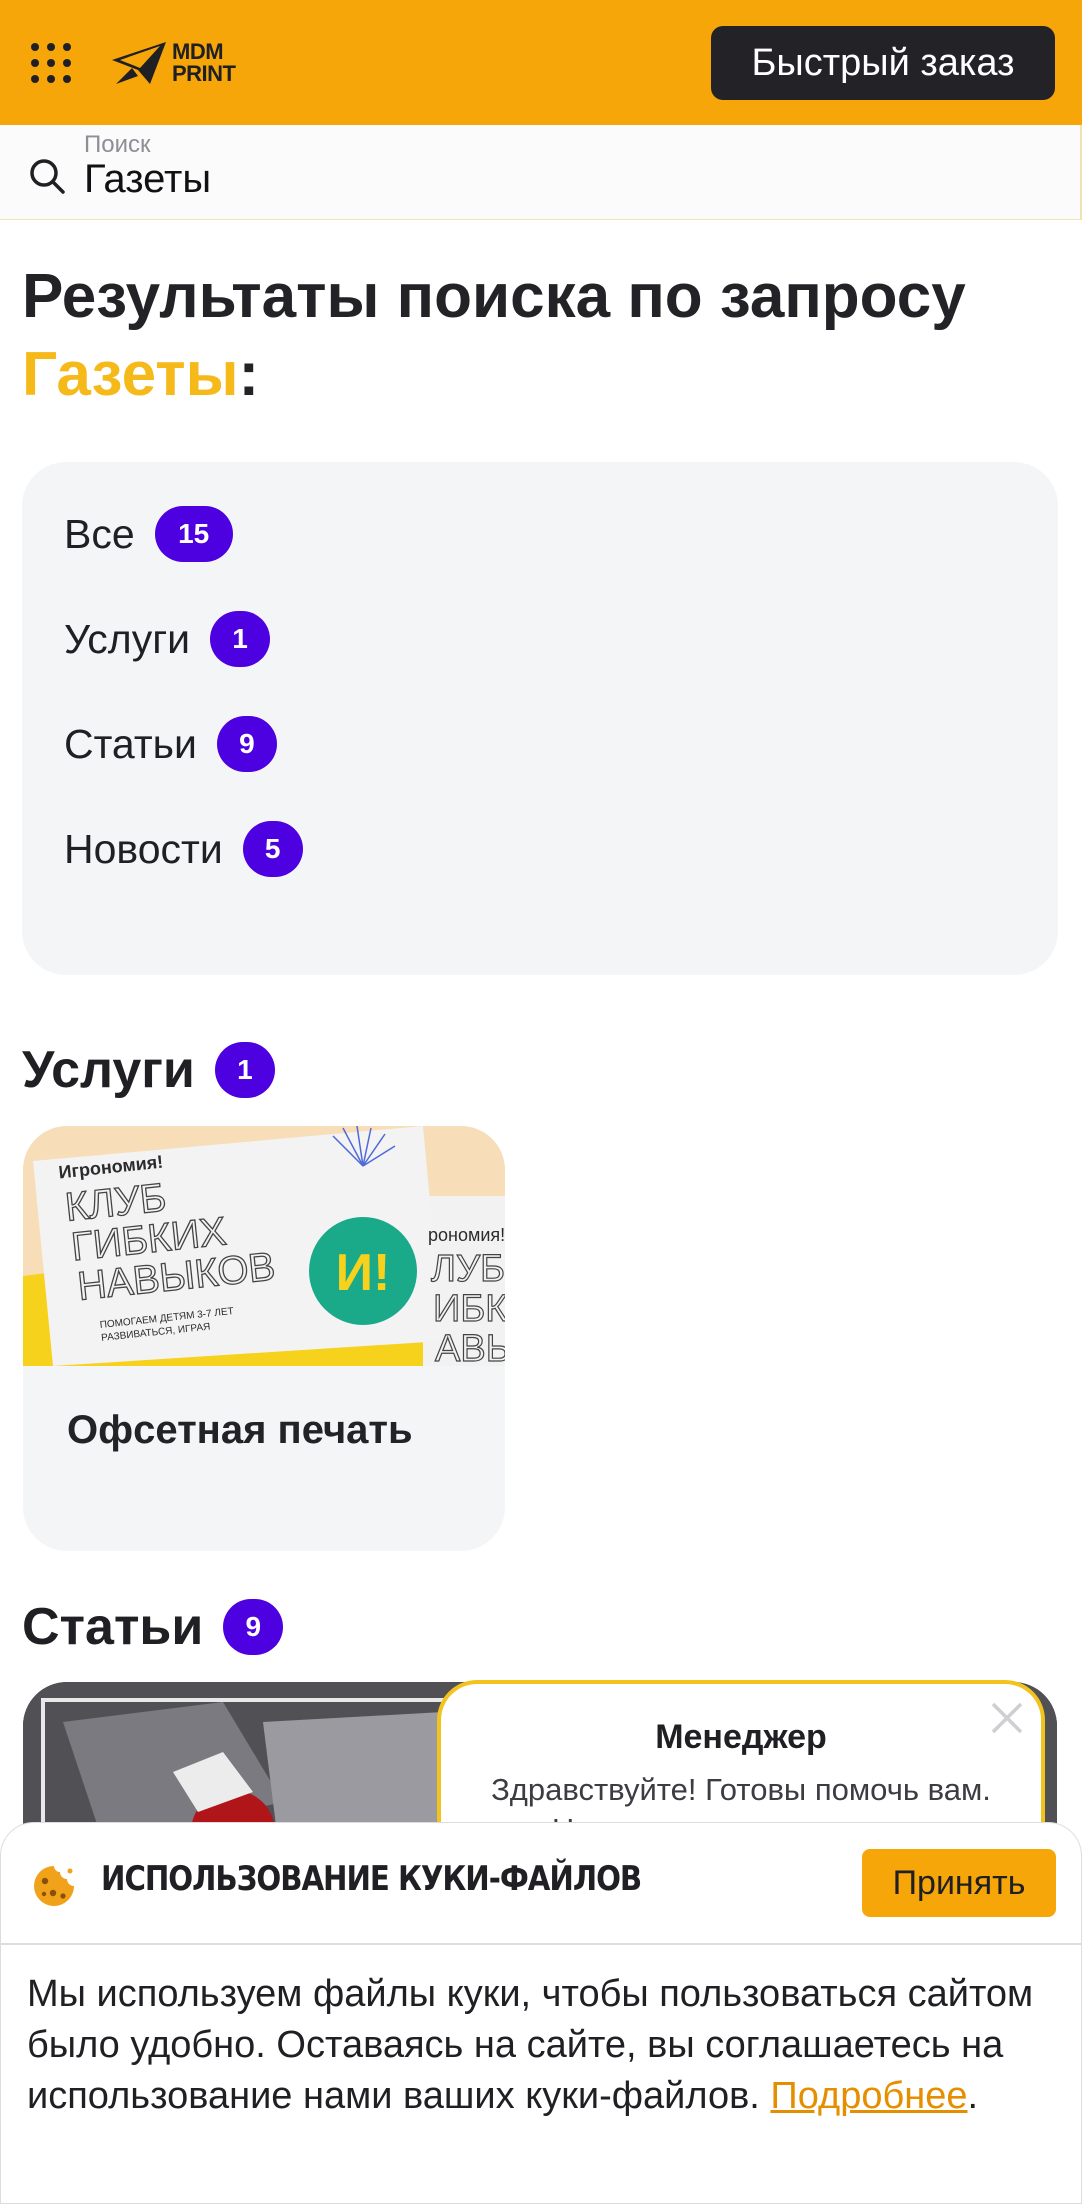  I want to click on section-title-text: Услуги, so click(108, 1070).